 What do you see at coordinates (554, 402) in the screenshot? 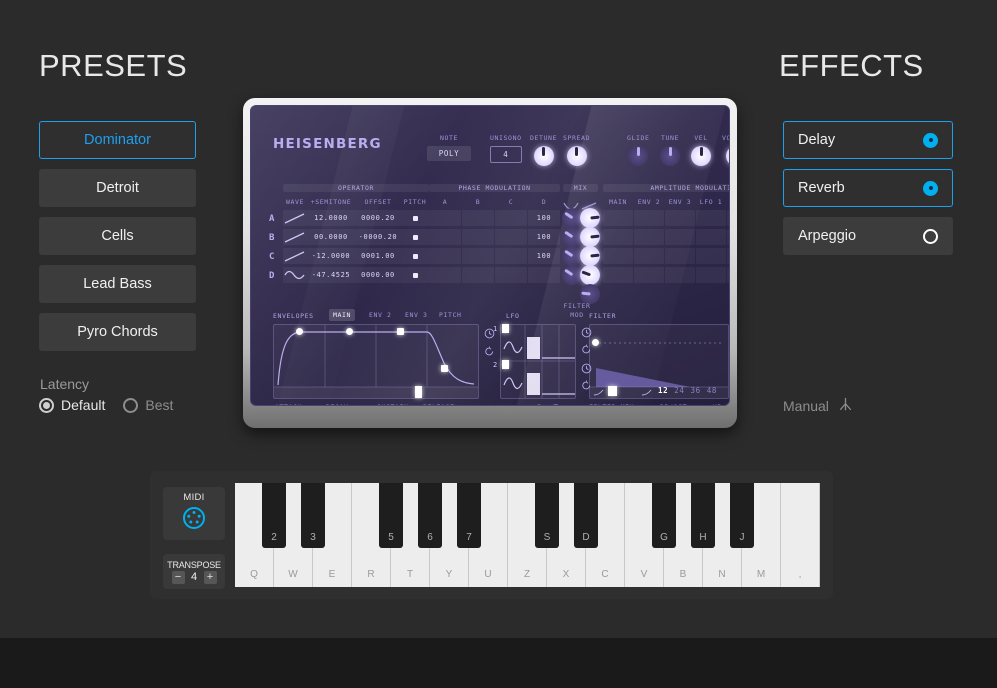
I see `lfo-mode-icons` at bounding box center [554, 402].